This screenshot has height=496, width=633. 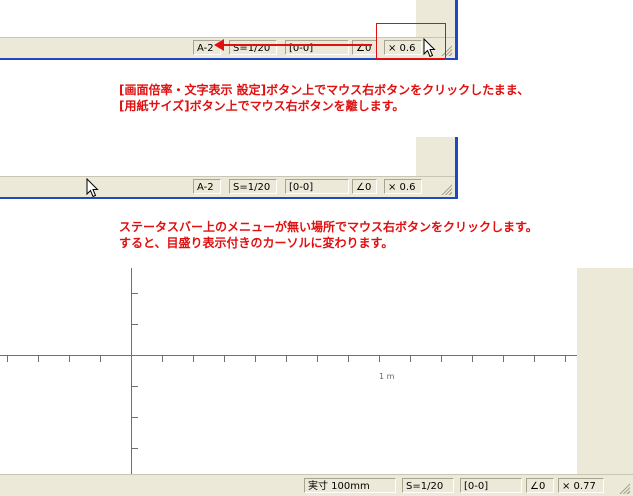 I want to click on status-zoom: × 0.6, so click(x=403, y=186).